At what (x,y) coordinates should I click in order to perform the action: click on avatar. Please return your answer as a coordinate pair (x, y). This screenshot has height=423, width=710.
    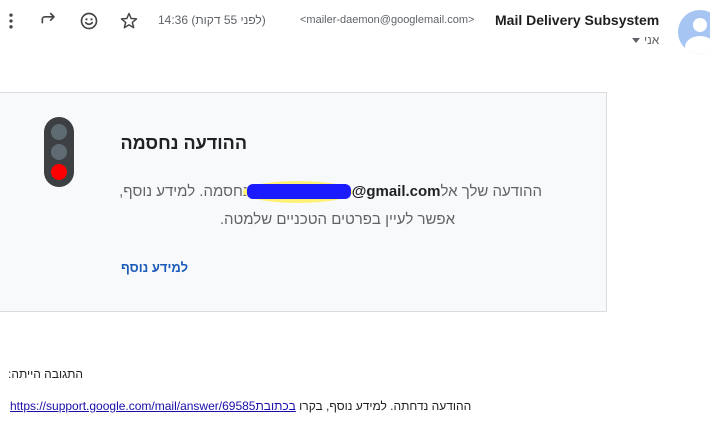
    Looking at the image, I should click on (694, 32).